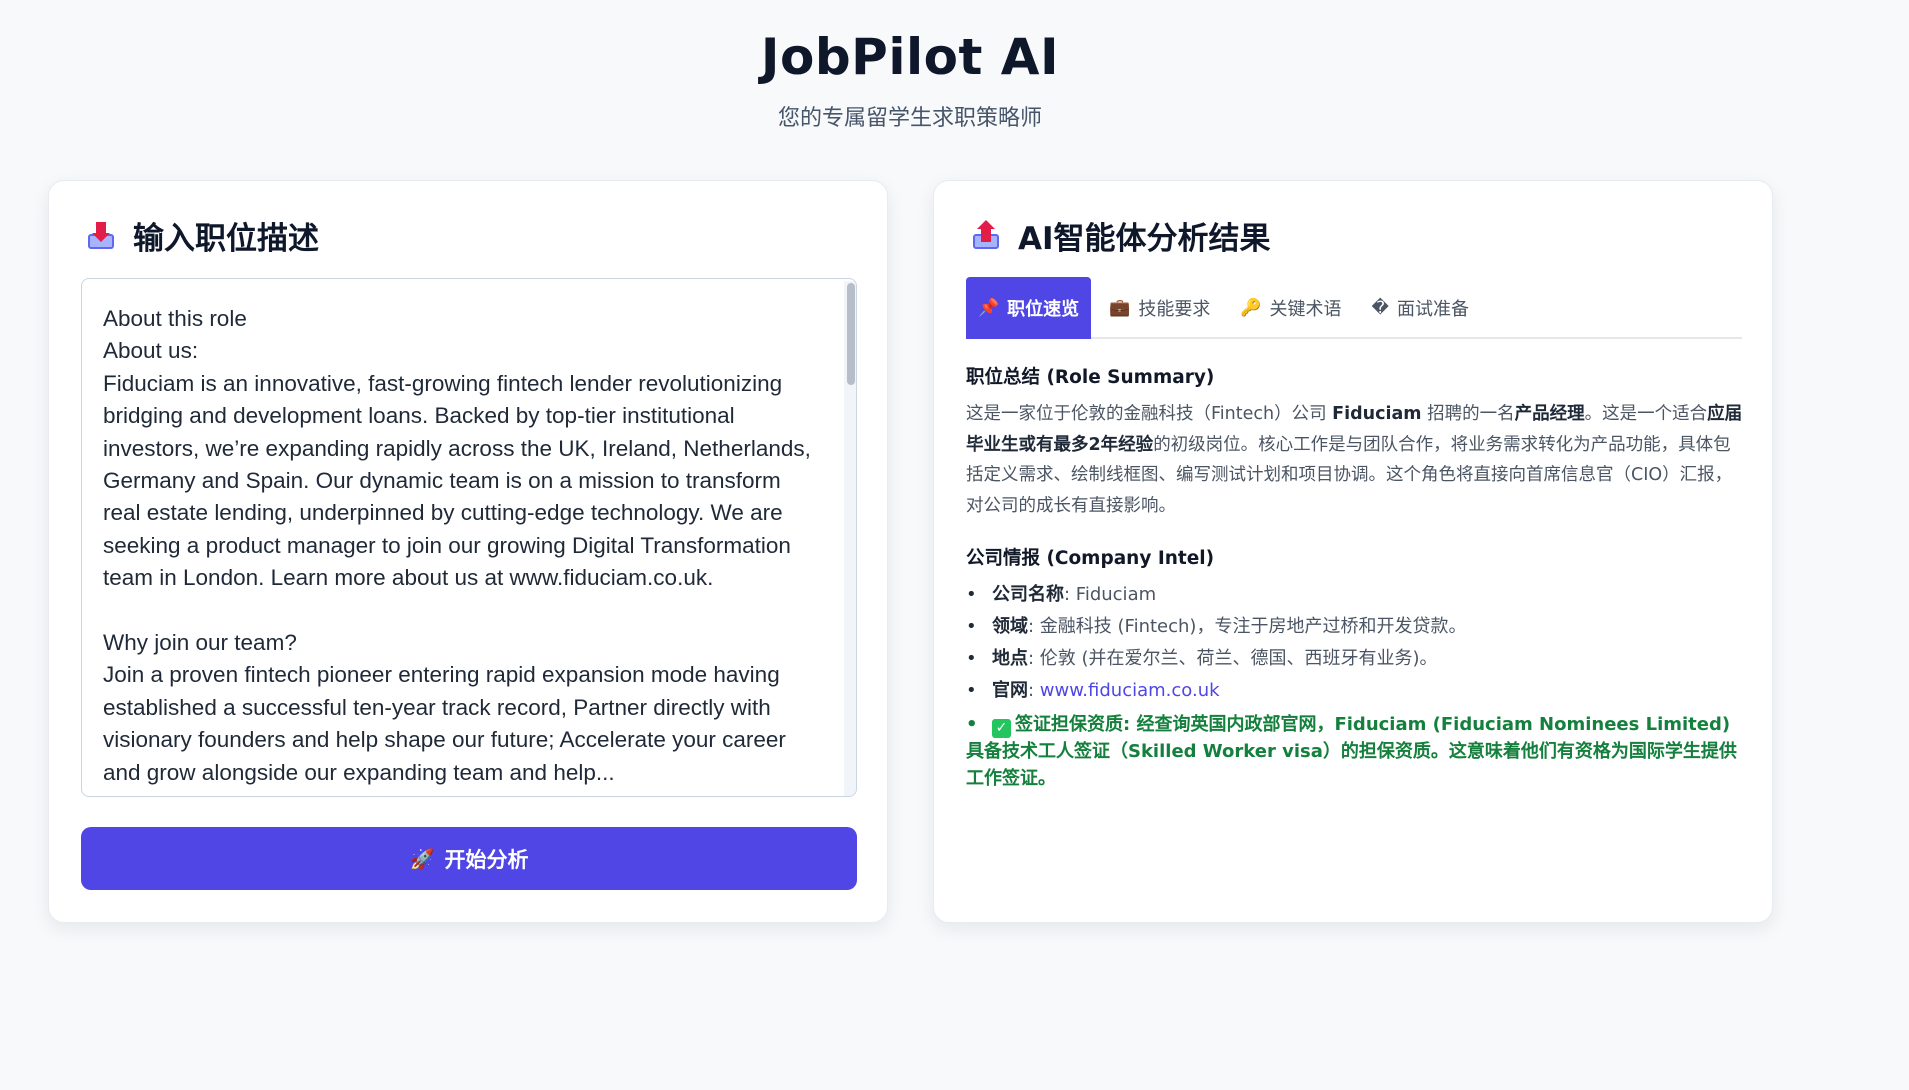 Image resolution: width=1909 pixels, height=1090 pixels. What do you see at coordinates (1090, 558) in the screenshot?
I see `company-intel-title: 公司情报 (Company Intel)` at bounding box center [1090, 558].